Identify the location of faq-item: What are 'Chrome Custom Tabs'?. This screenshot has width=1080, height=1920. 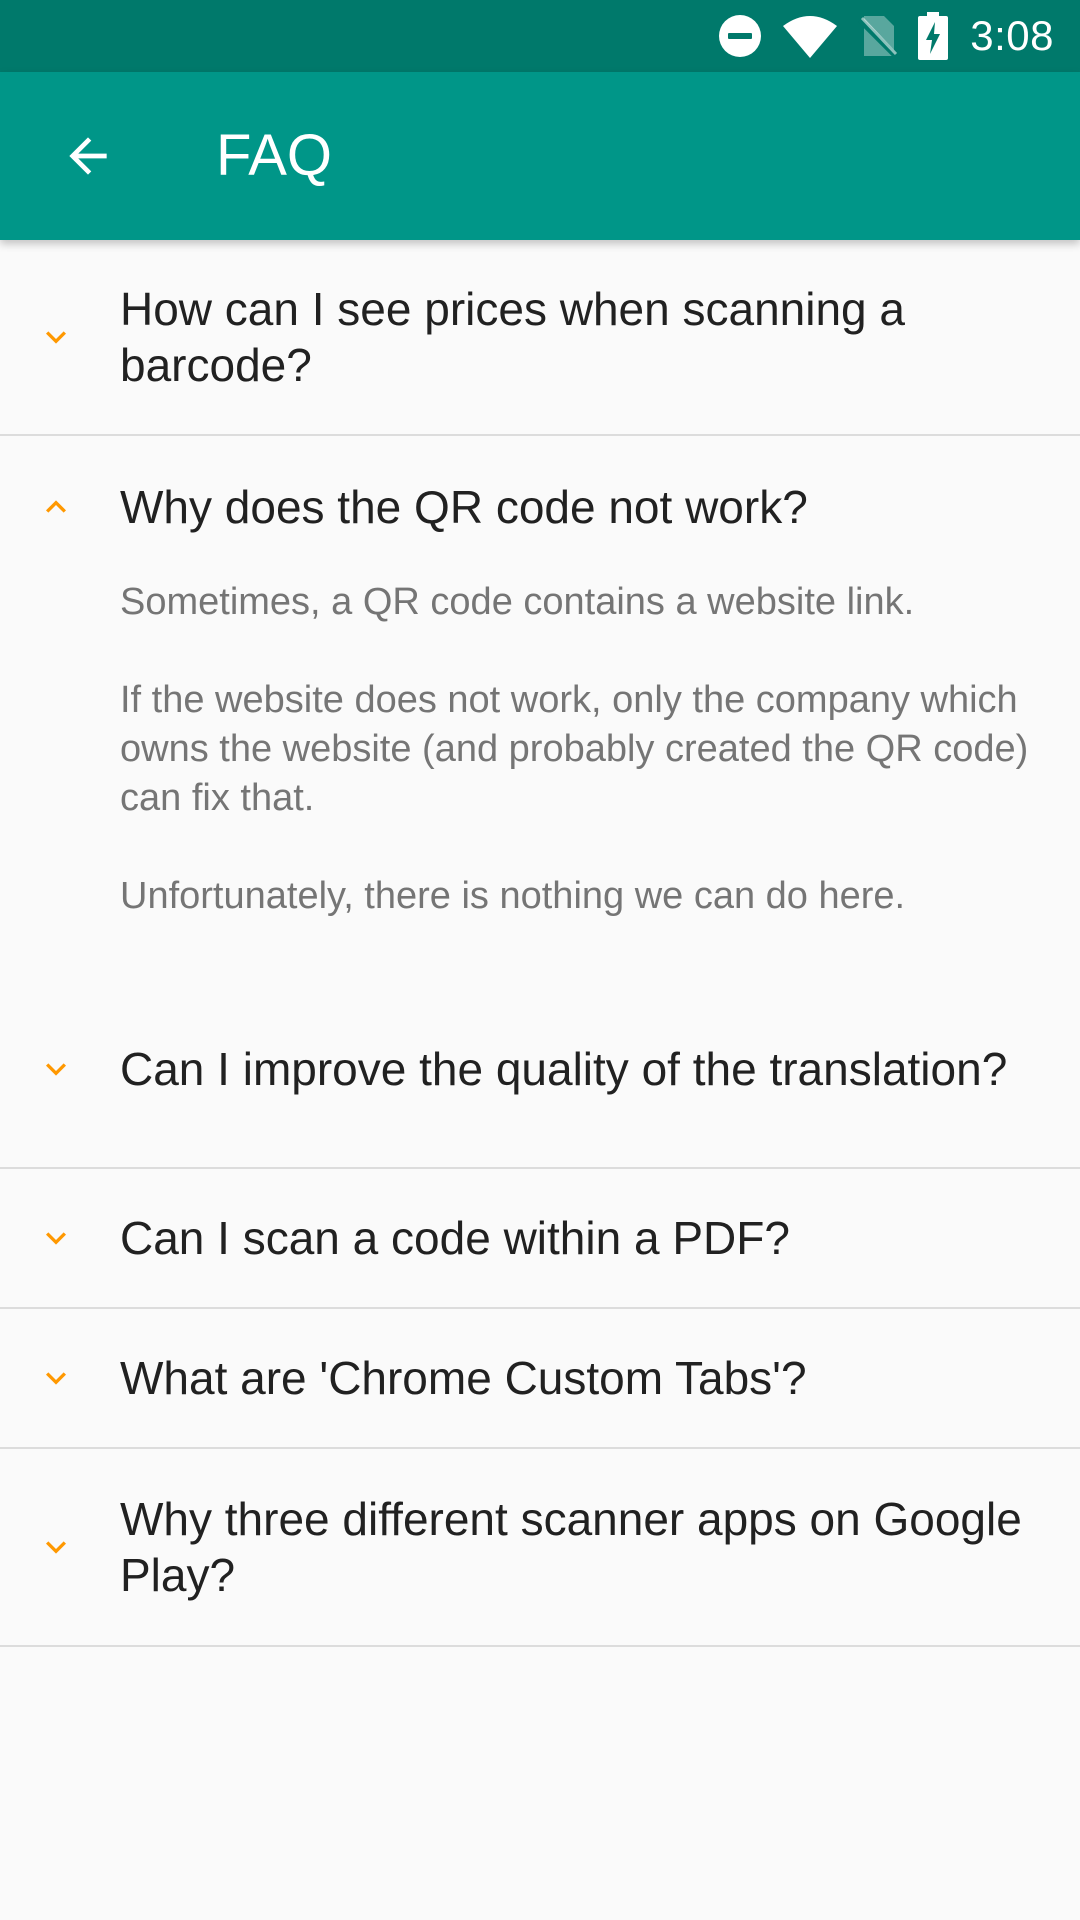
(540, 1379).